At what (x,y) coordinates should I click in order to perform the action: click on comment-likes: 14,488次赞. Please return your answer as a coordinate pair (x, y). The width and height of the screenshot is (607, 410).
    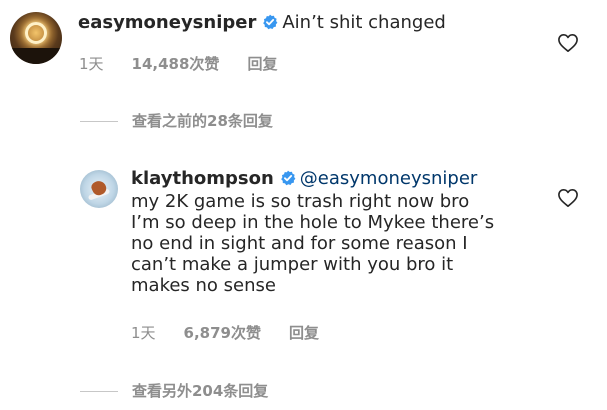
    Looking at the image, I should click on (176, 64).